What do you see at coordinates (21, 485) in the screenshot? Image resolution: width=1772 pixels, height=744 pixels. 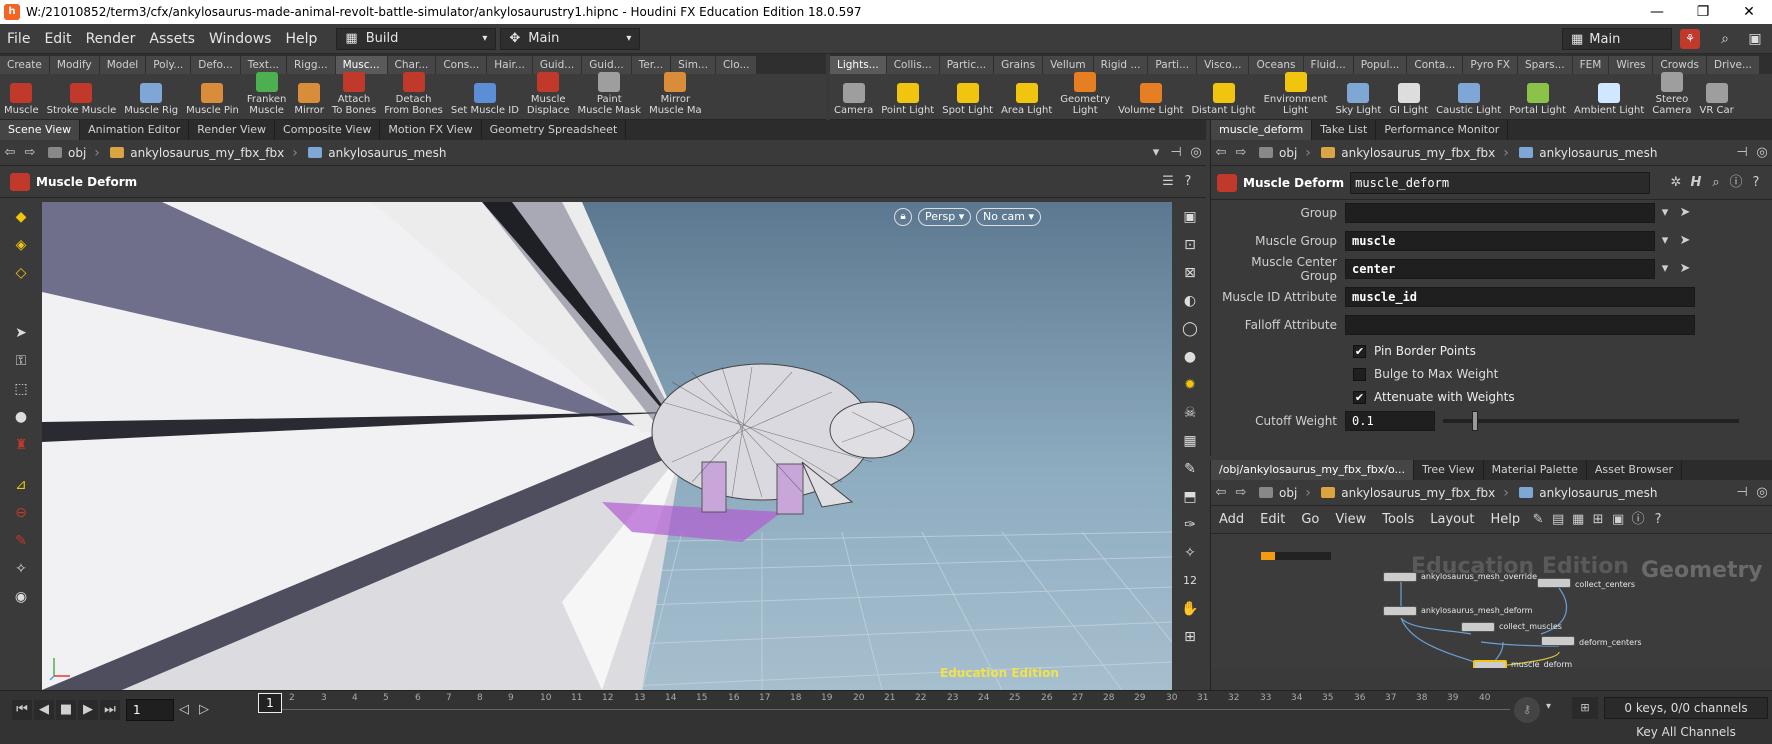 I see `snap-icon: ⊿` at bounding box center [21, 485].